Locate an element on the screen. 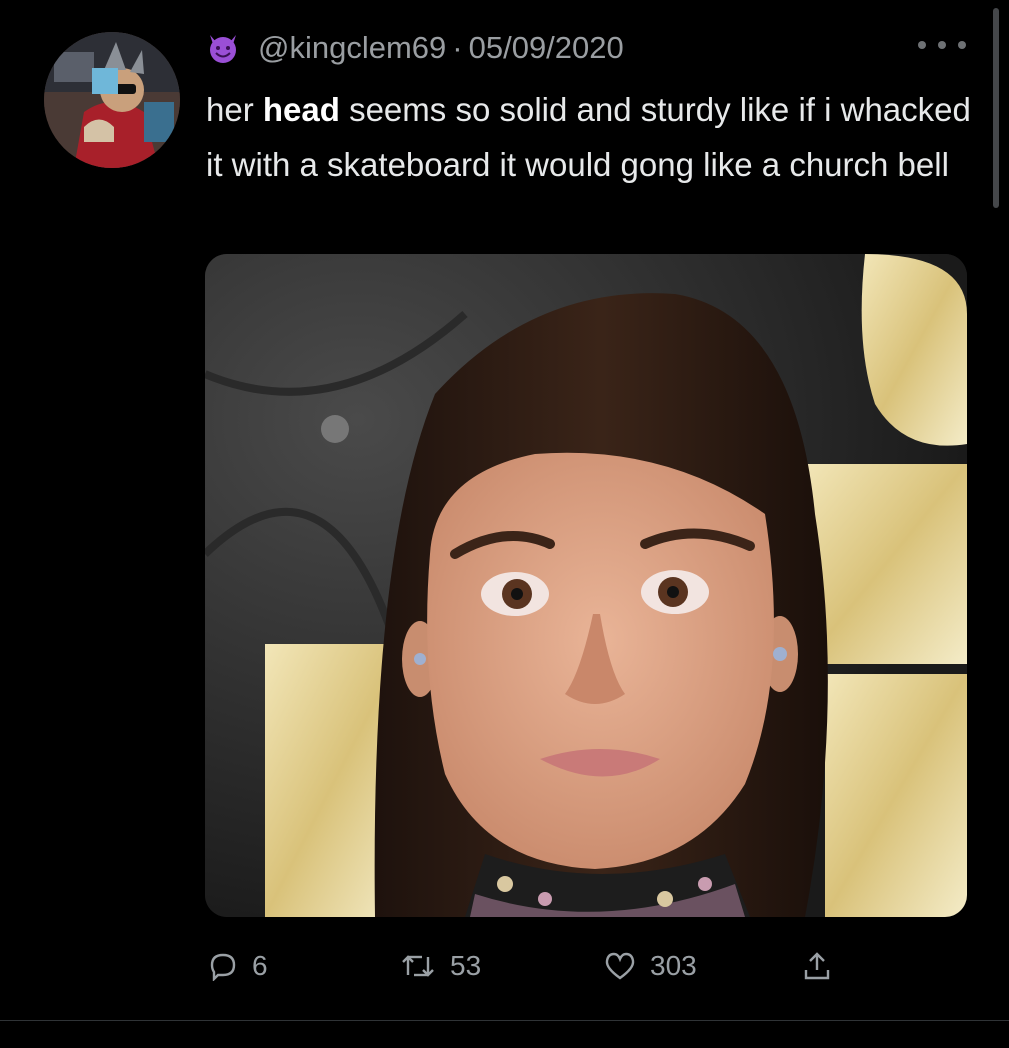 This screenshot has height=1048, width=1009. share-button is located at coordinates (817, 966).